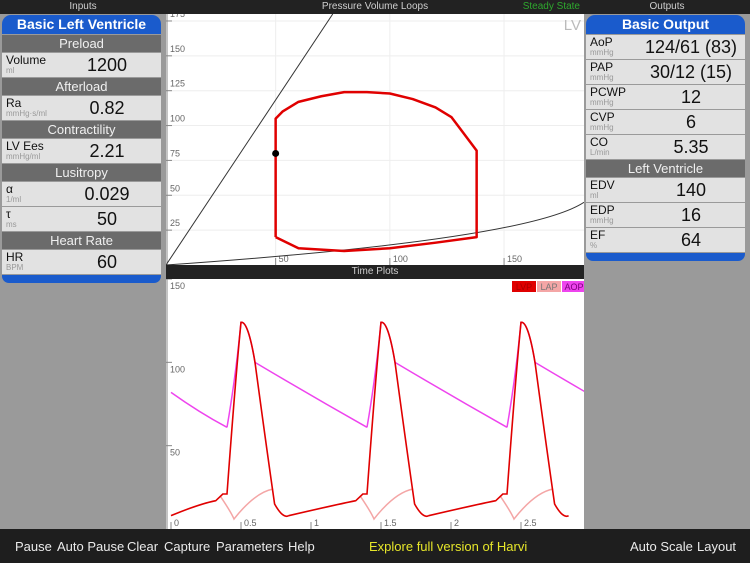 Image resolution: width=750 pixels, height=563 pixels. What do you see at coordinates (602, 210) in the screenshot?
I see `param-label: EDP` at bounding box center [602, 210].